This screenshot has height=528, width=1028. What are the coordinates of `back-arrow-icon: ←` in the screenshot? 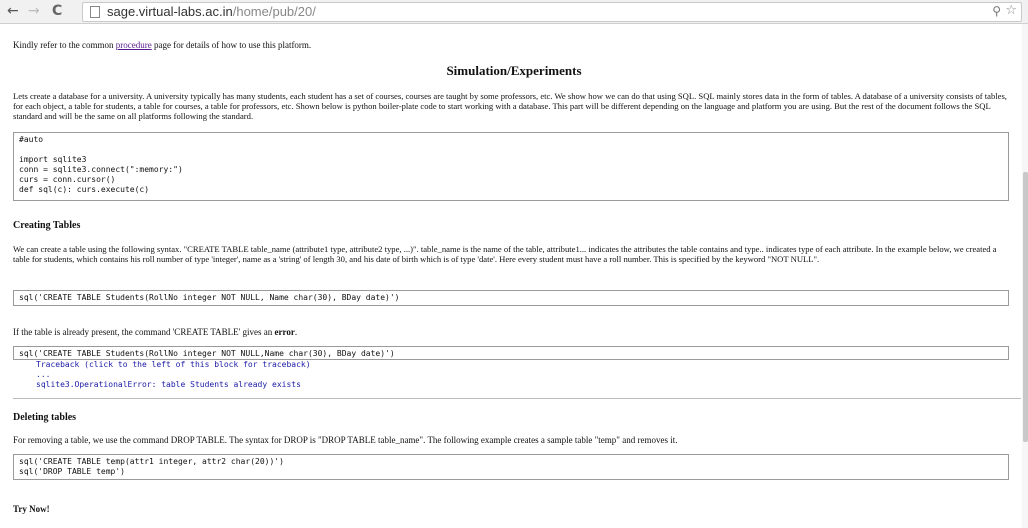 It's located at (13, 11).